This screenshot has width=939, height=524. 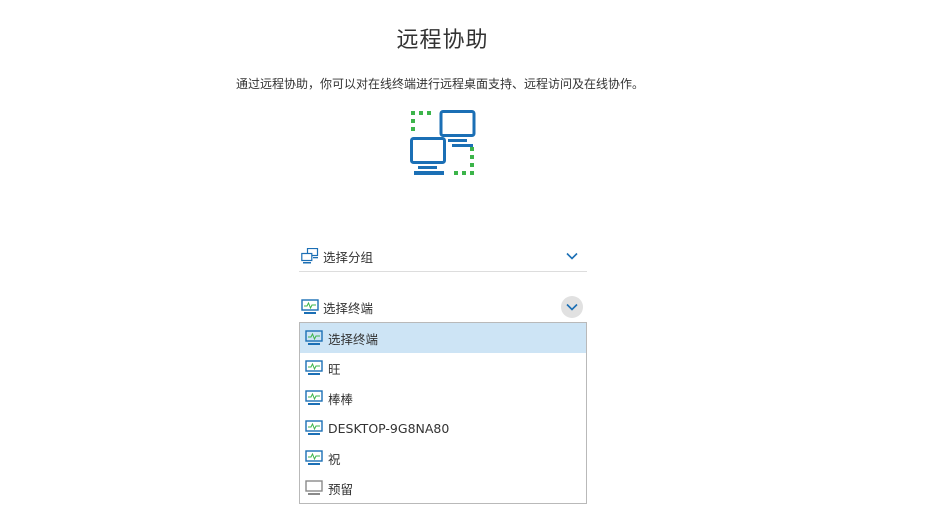 I want to click on terminal-option-label: 棒棒, so click(x=341, y=399).